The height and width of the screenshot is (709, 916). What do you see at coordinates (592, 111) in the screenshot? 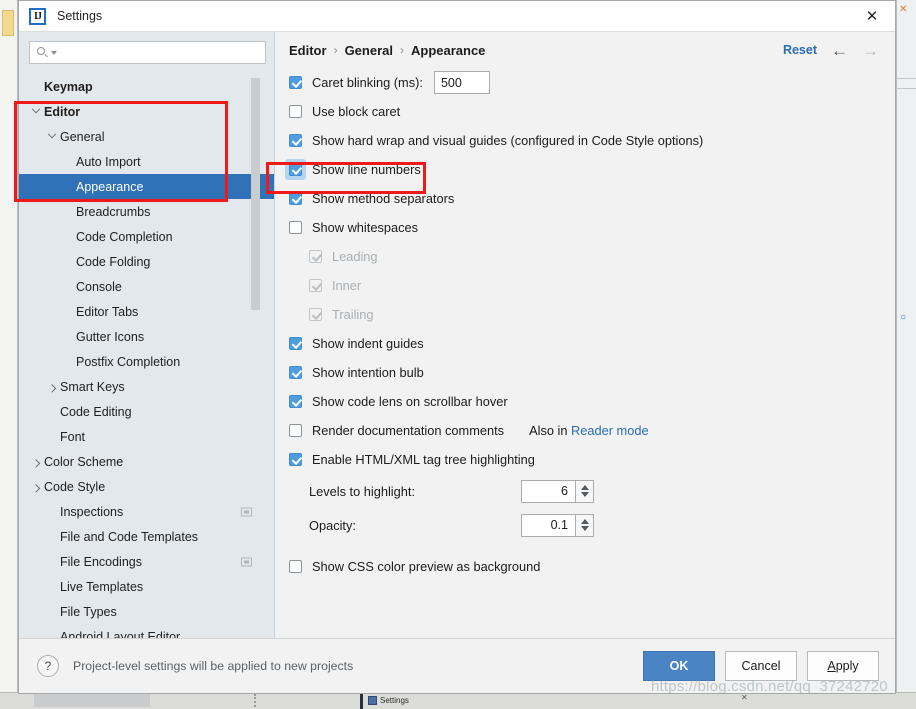
I see `option-use-block-caret: Use block caret` at bounding box center [592, 111].